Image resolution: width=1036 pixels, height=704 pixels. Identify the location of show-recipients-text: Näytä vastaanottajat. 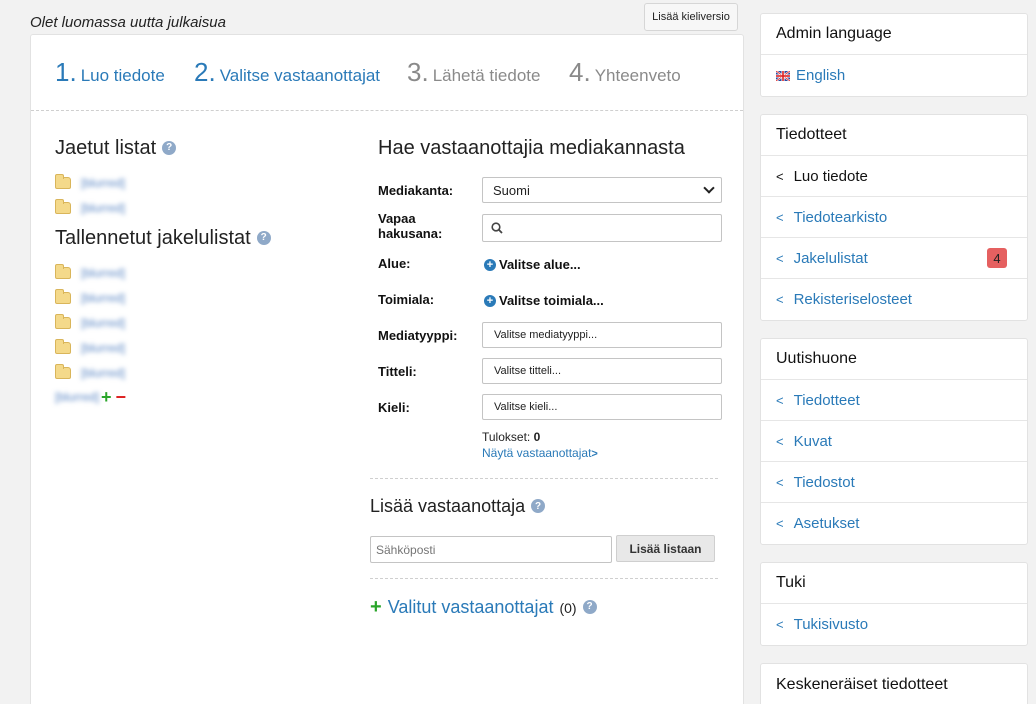
(537, 453).